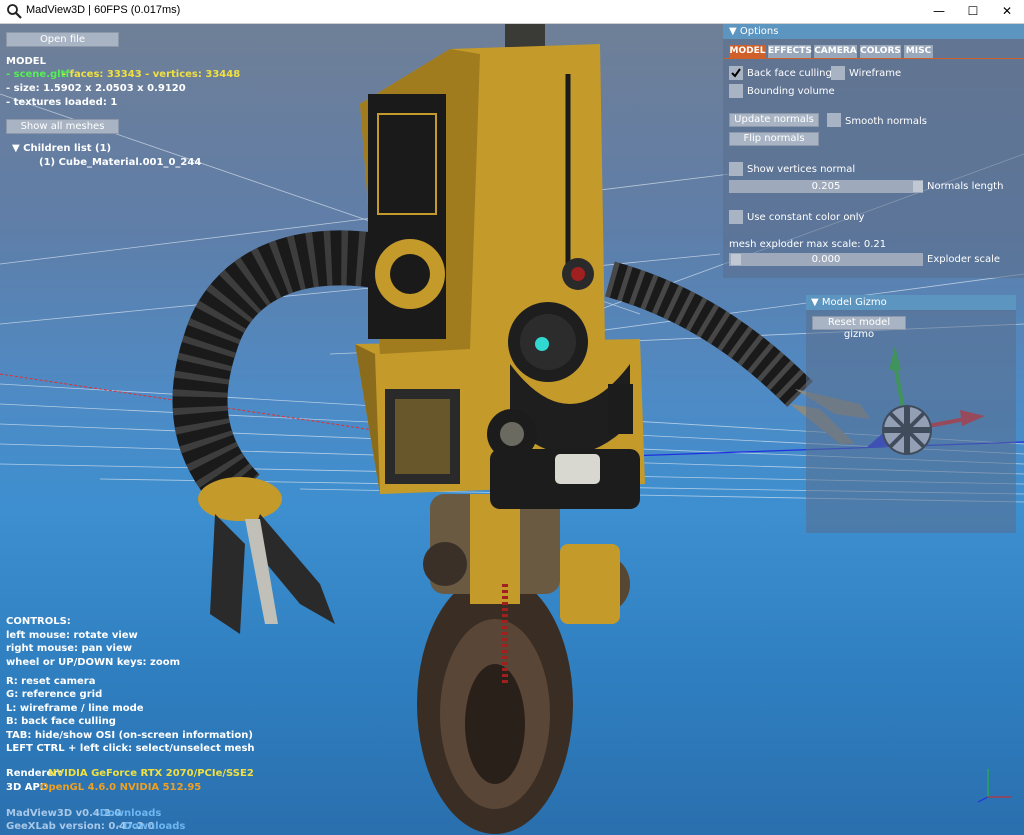 This screenshot has width=1024, height=835. What do you see at coordinates (918, 51) in the screenshot?
I see `tab-misc: MISC` at bounding box center [918, 51].